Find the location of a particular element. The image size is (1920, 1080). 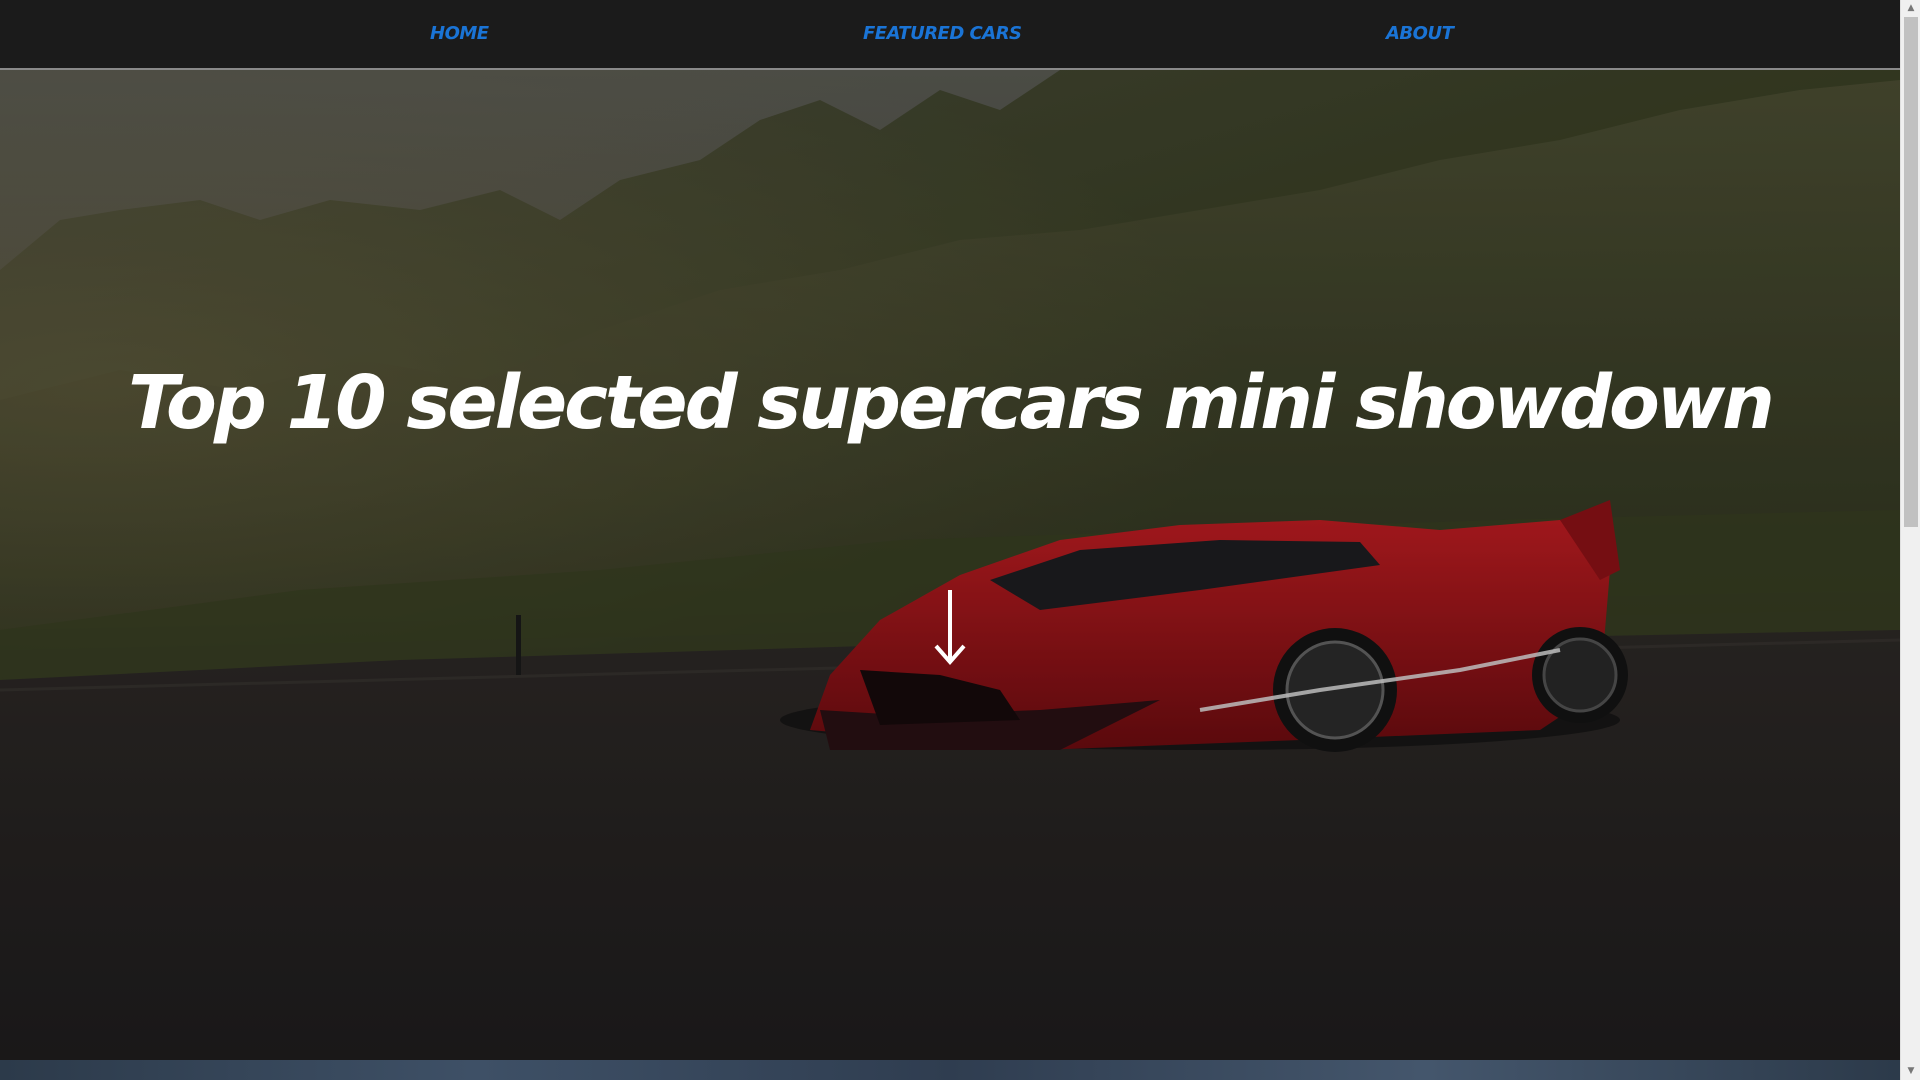

next-section-preview is located at coordinates (950, 1070).